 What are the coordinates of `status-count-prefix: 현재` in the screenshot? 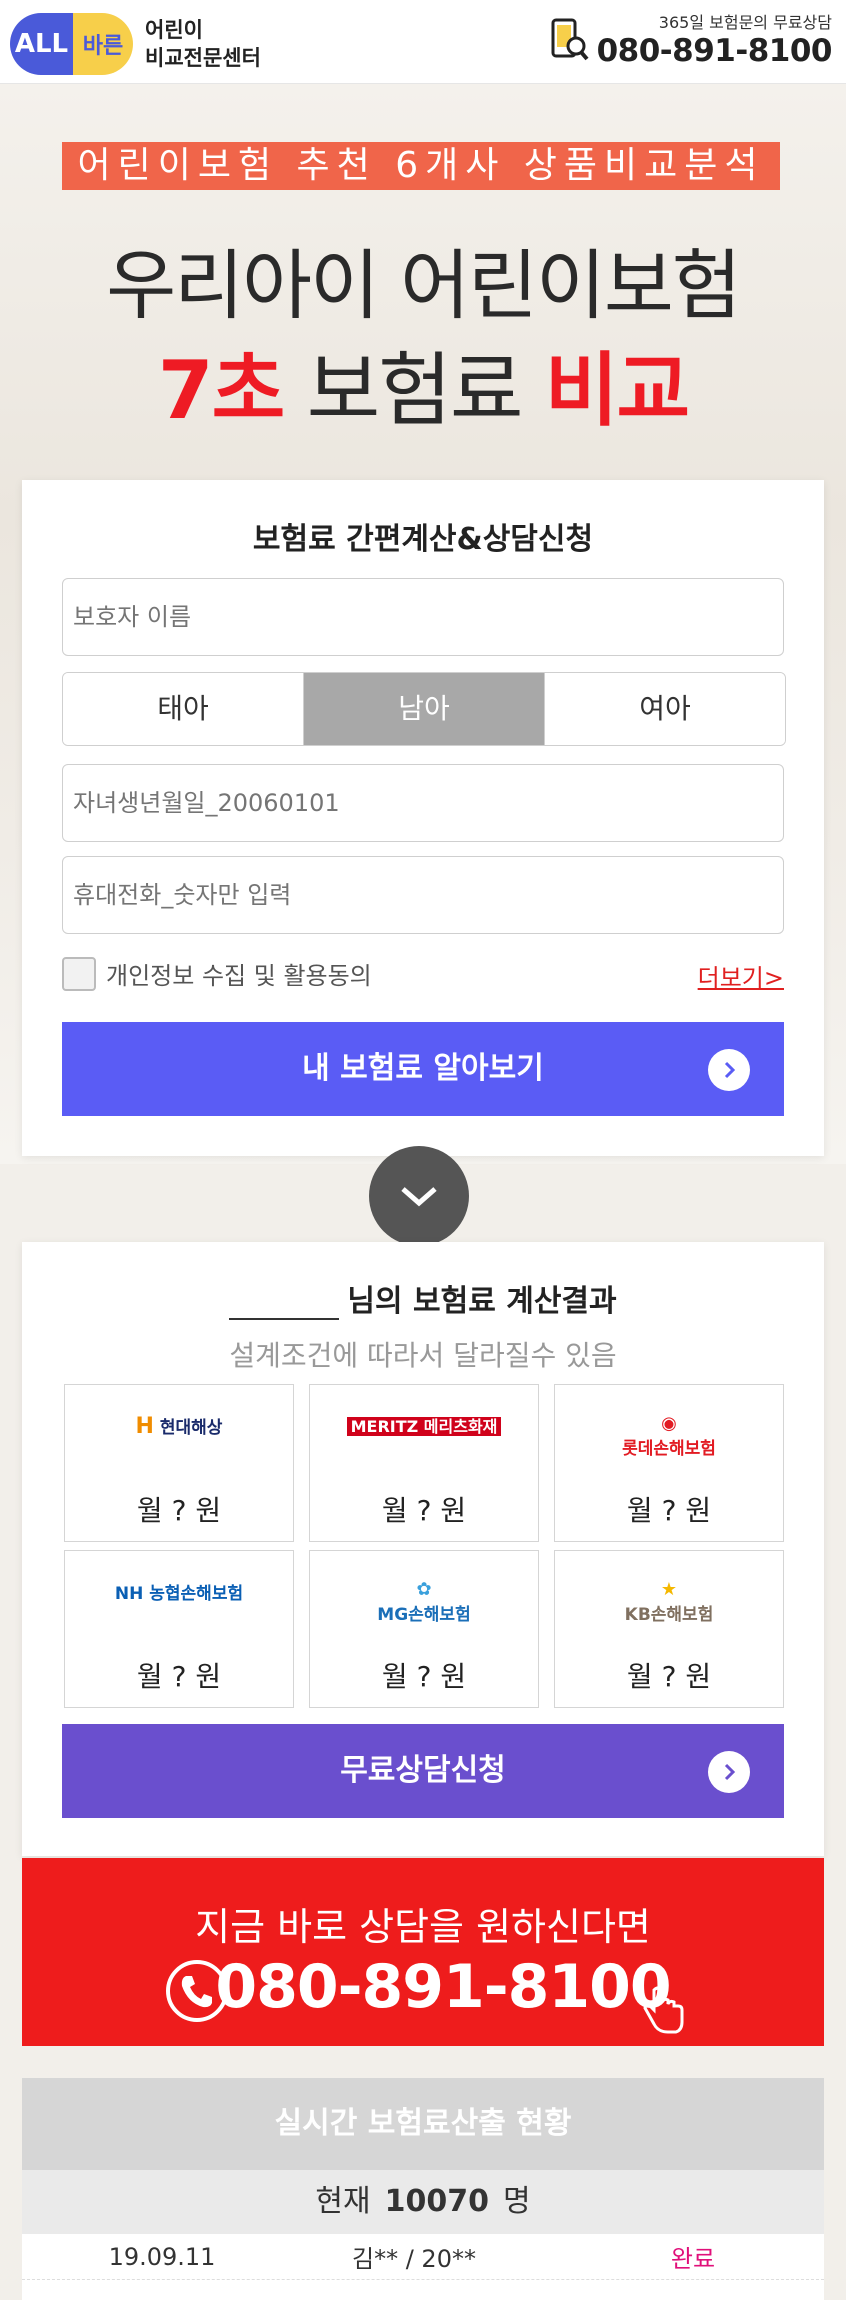 It's located at (343, 2201).